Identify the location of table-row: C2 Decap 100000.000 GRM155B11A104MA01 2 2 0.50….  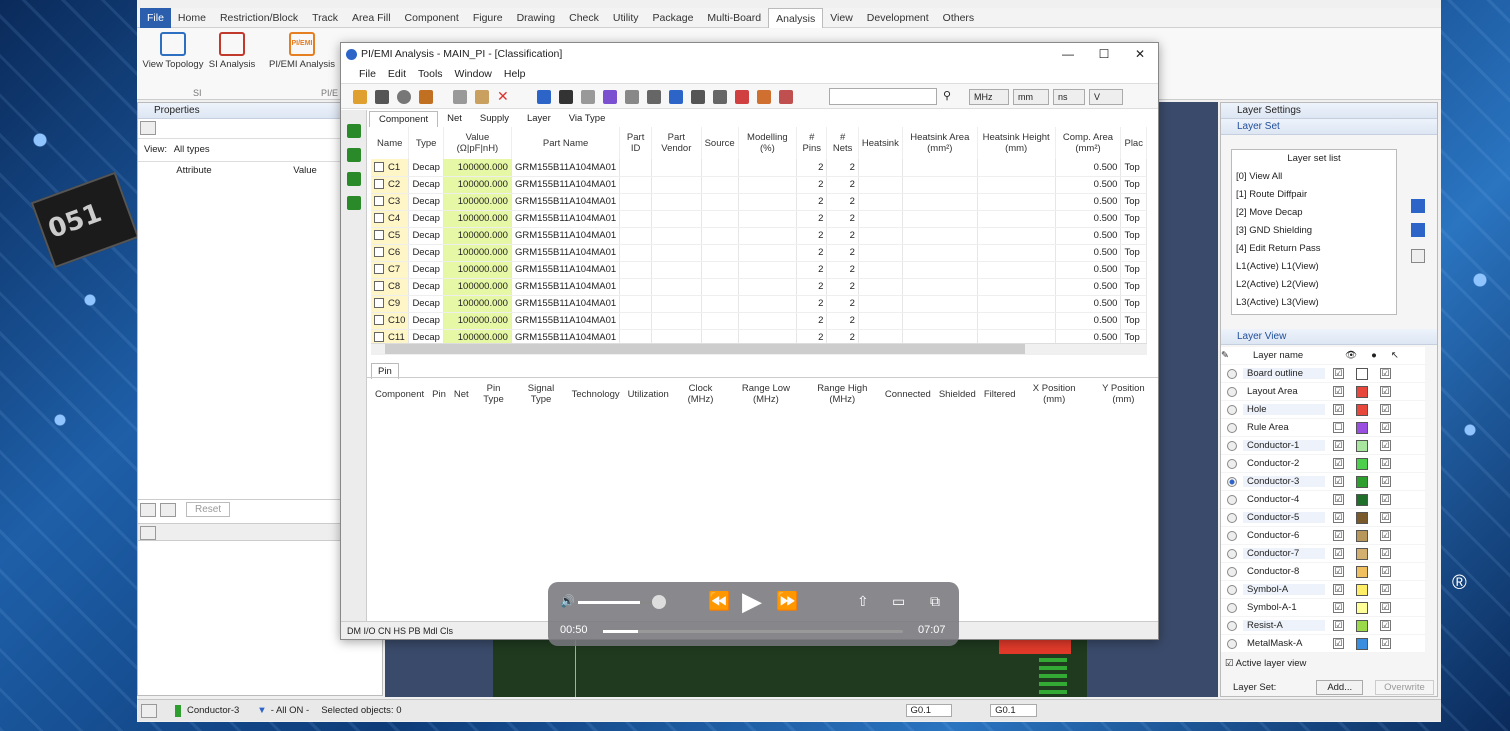
(759, 185).